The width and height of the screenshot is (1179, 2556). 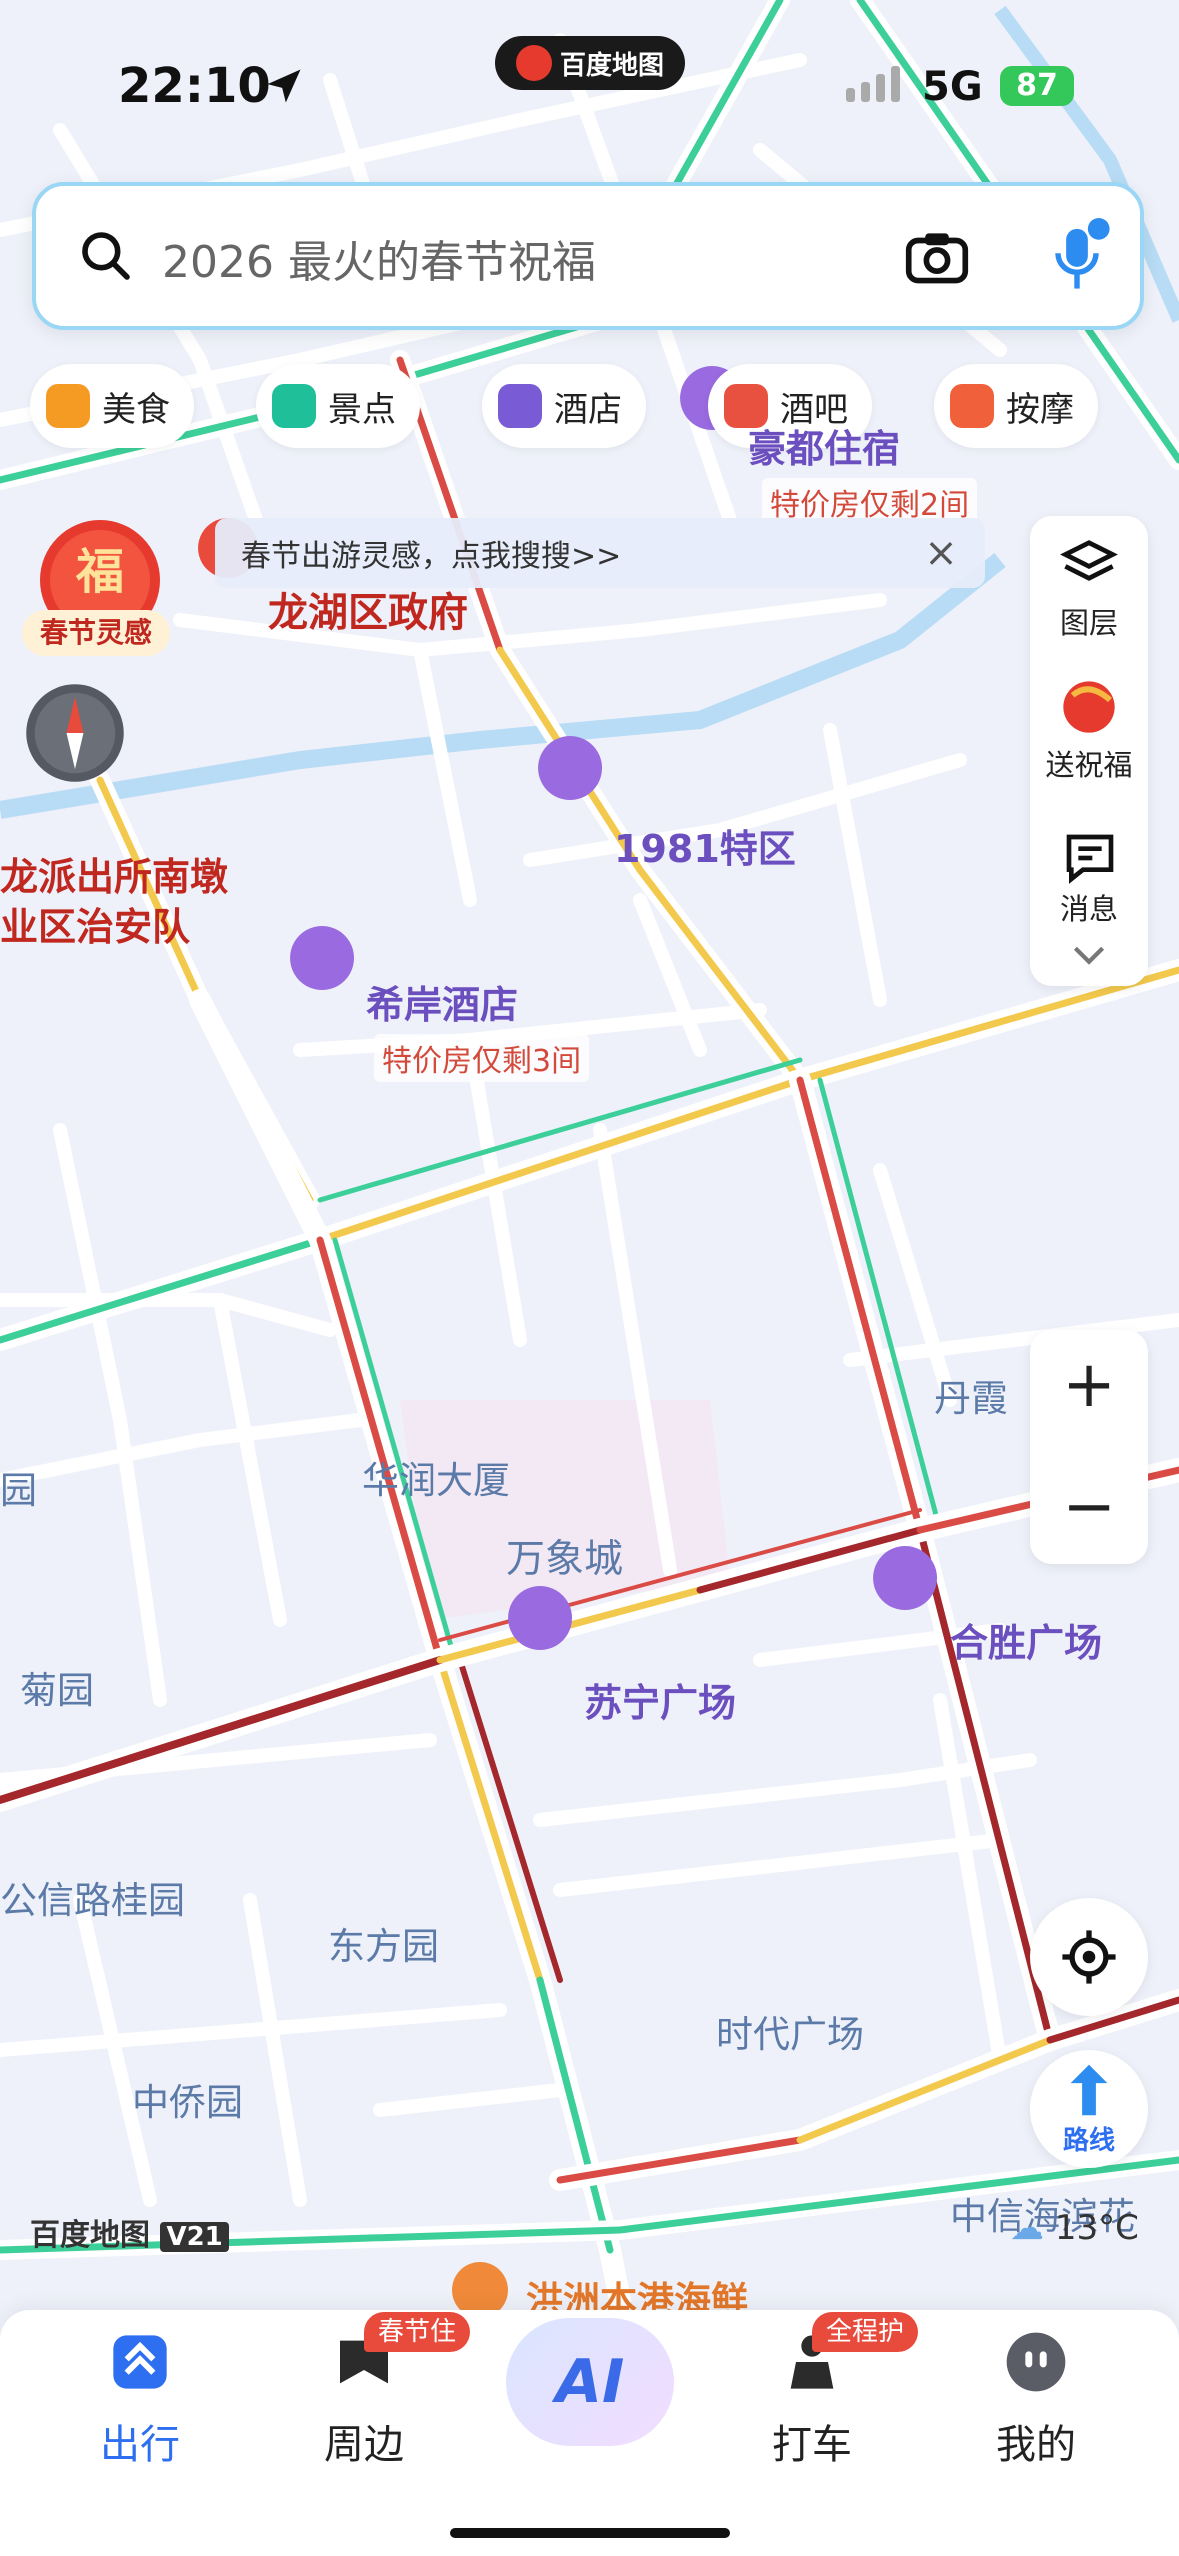 I want to click on back-to-app-pill: 百度地图, so click(x=590, y=63).